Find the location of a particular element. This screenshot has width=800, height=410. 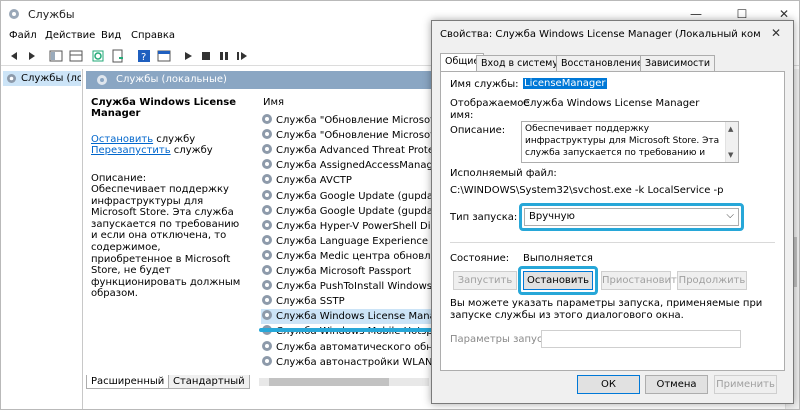

list-item-label: Служба Google Update (gupdate) is located at coordinates (361, 196).